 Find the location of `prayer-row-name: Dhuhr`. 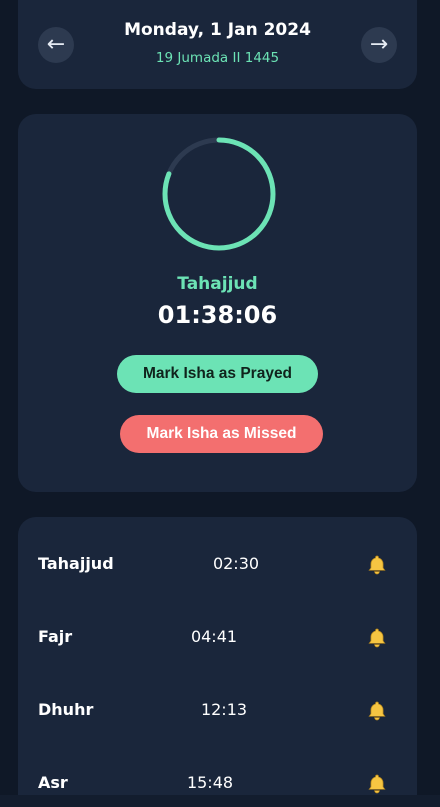

prayer-row-name: Dhuhr is located at coordinates (66, 709).